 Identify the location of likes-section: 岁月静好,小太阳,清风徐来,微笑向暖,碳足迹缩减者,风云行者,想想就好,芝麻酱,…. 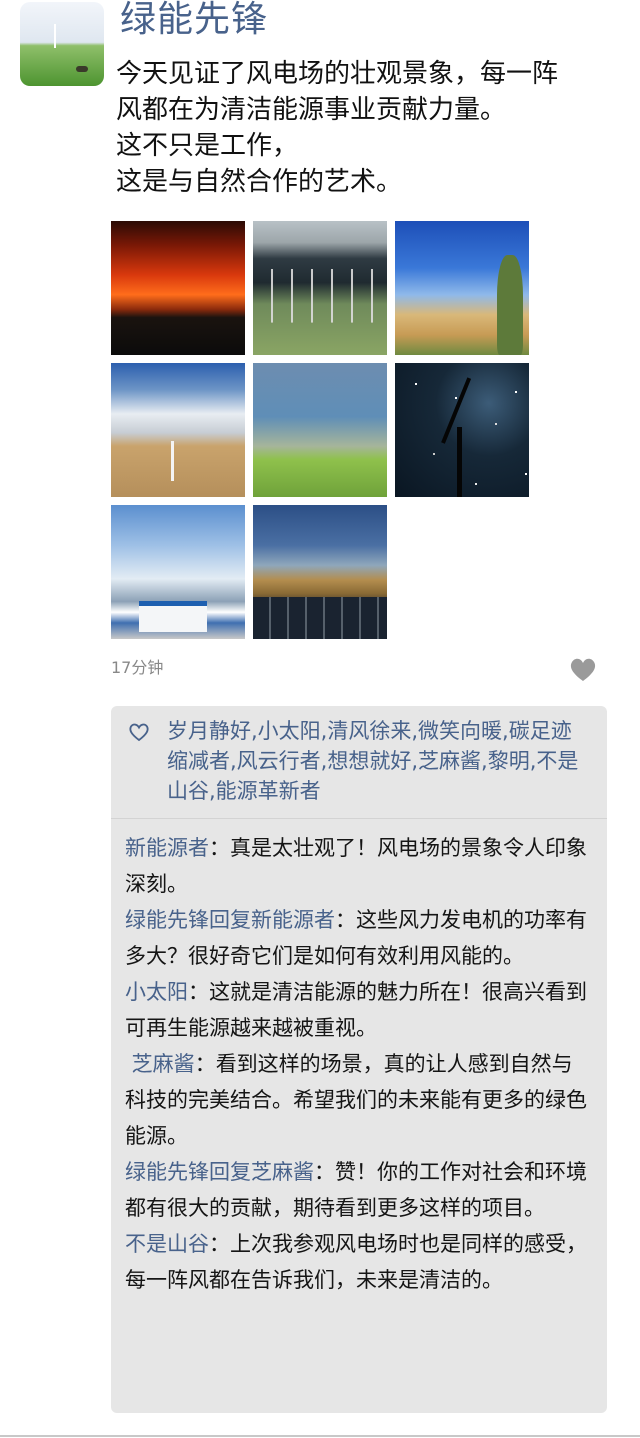
(362, 766).